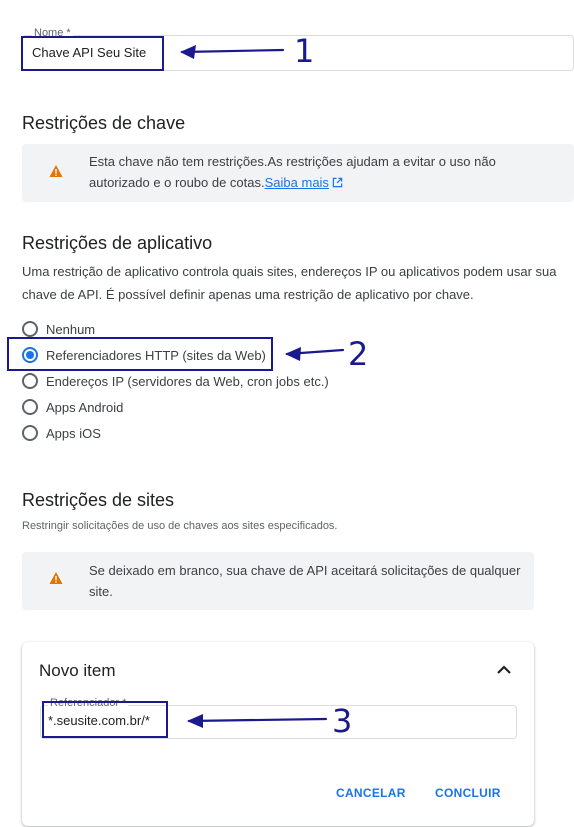  What do you see at coordinates (71, 329) in the screenshot?
I see `radio-label: Nenhum` at bounding box center [71, 329].